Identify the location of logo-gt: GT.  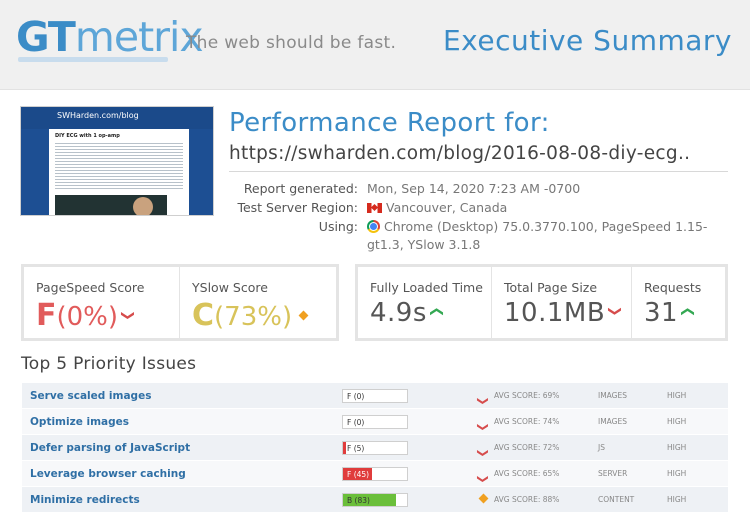
(46, 37).